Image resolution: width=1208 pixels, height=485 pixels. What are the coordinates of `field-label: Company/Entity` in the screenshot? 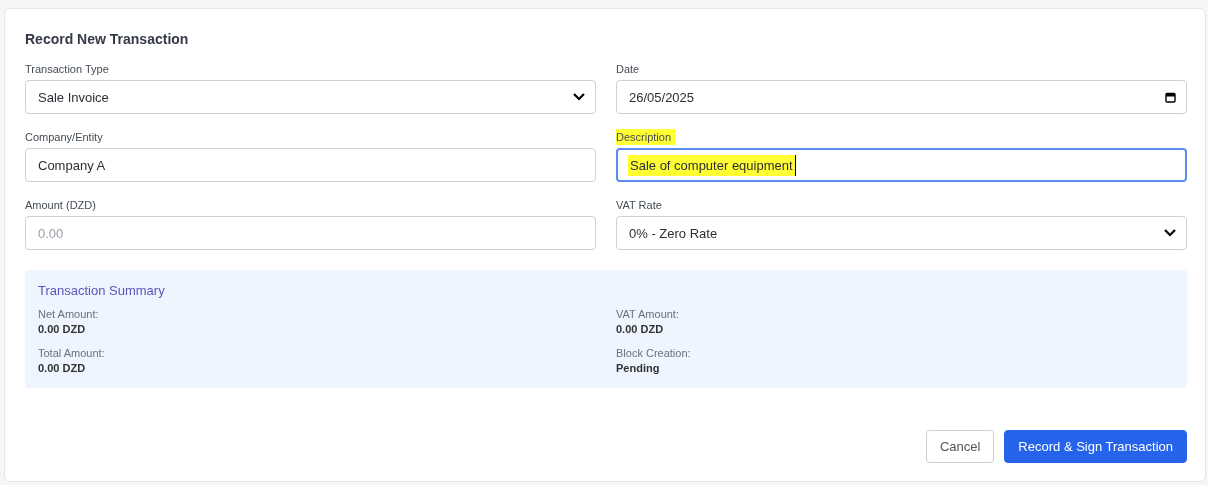 It's located at (64, 137).